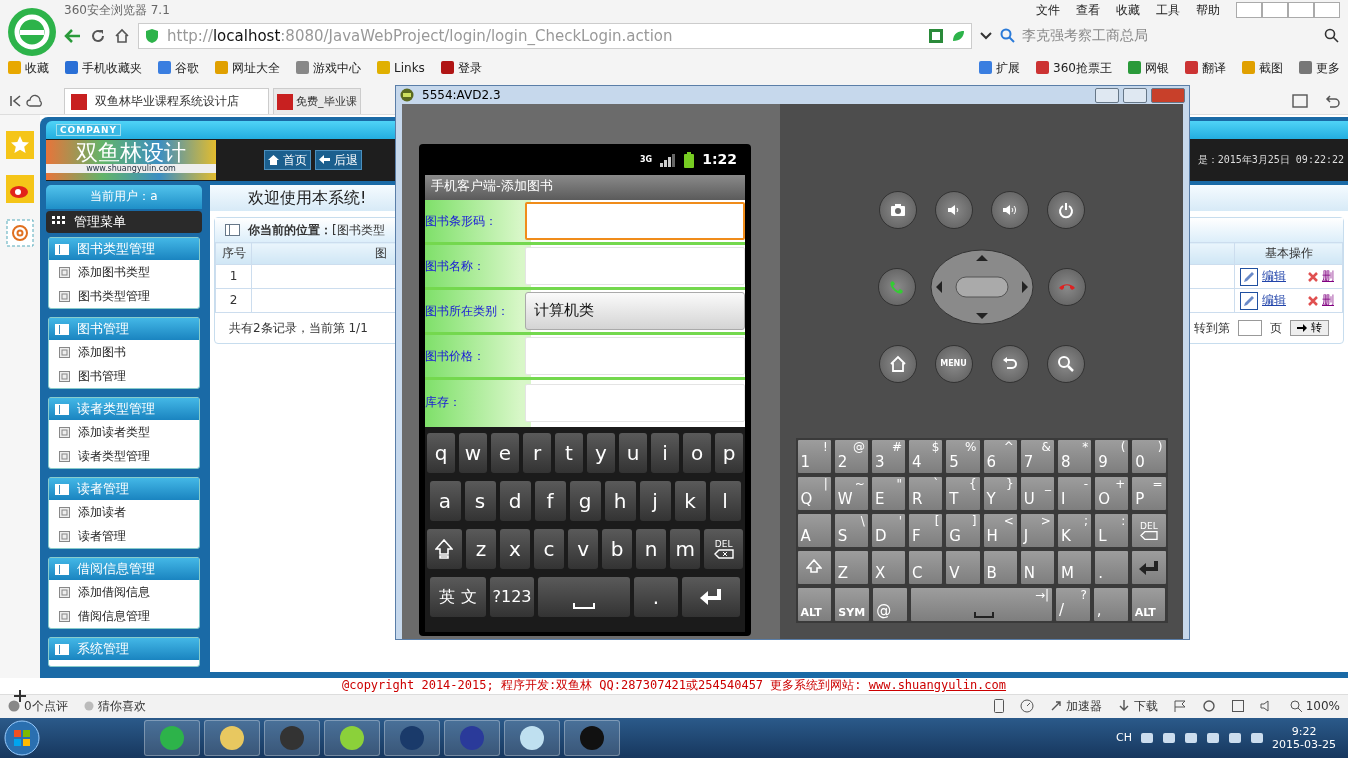 The width and height of the screenshot is (1348, 758). What do you see at coordinates (814, 530) in the screenshot?
I see `keyboard-key: A` at bounding box center [814, 530].